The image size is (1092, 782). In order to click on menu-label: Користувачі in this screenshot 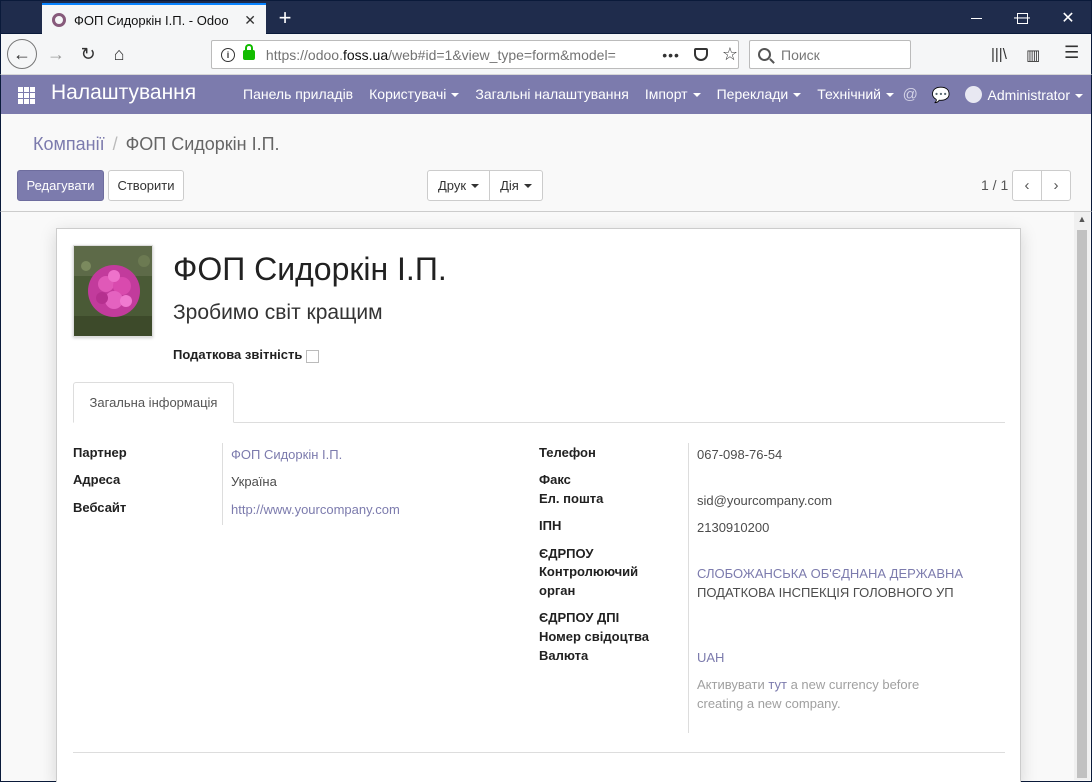, I will do `click(408, 94)`.